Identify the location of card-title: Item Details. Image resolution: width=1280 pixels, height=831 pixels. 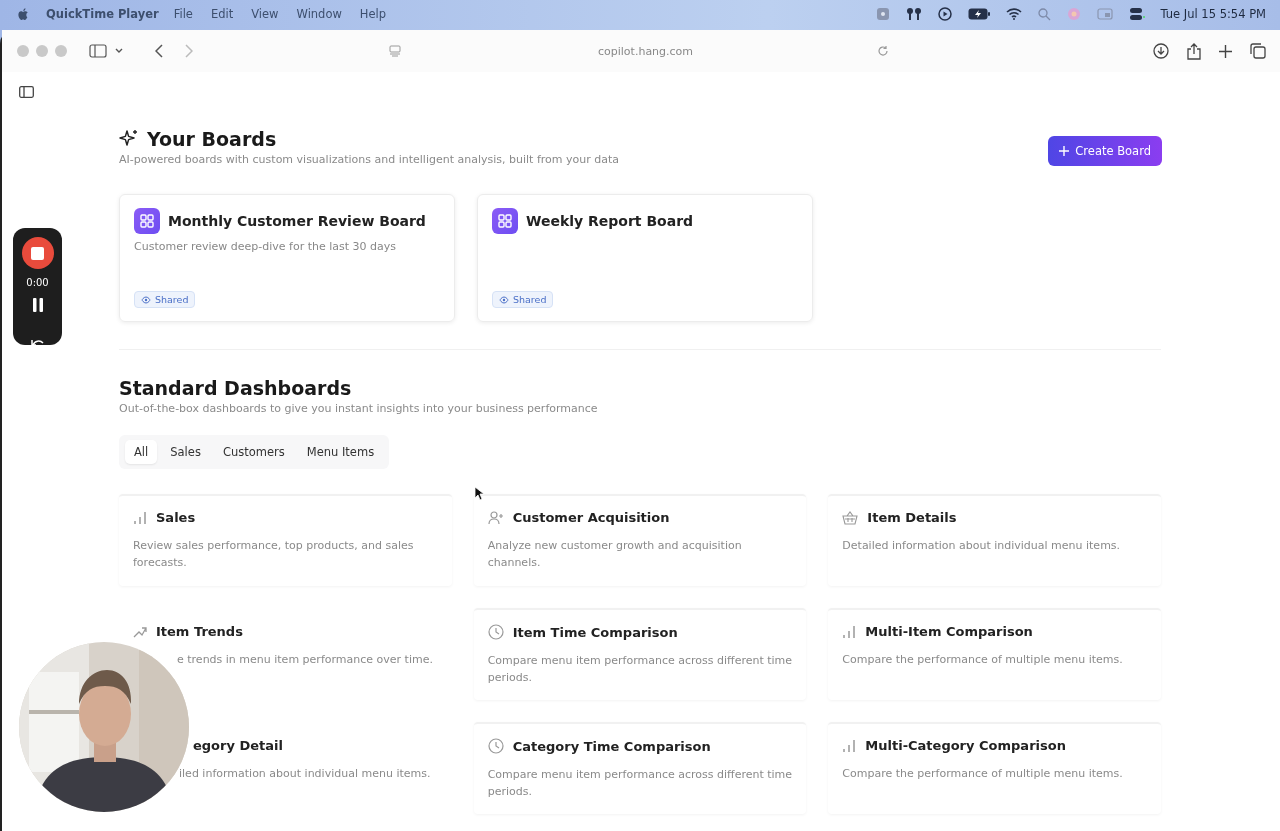
(912, 517).